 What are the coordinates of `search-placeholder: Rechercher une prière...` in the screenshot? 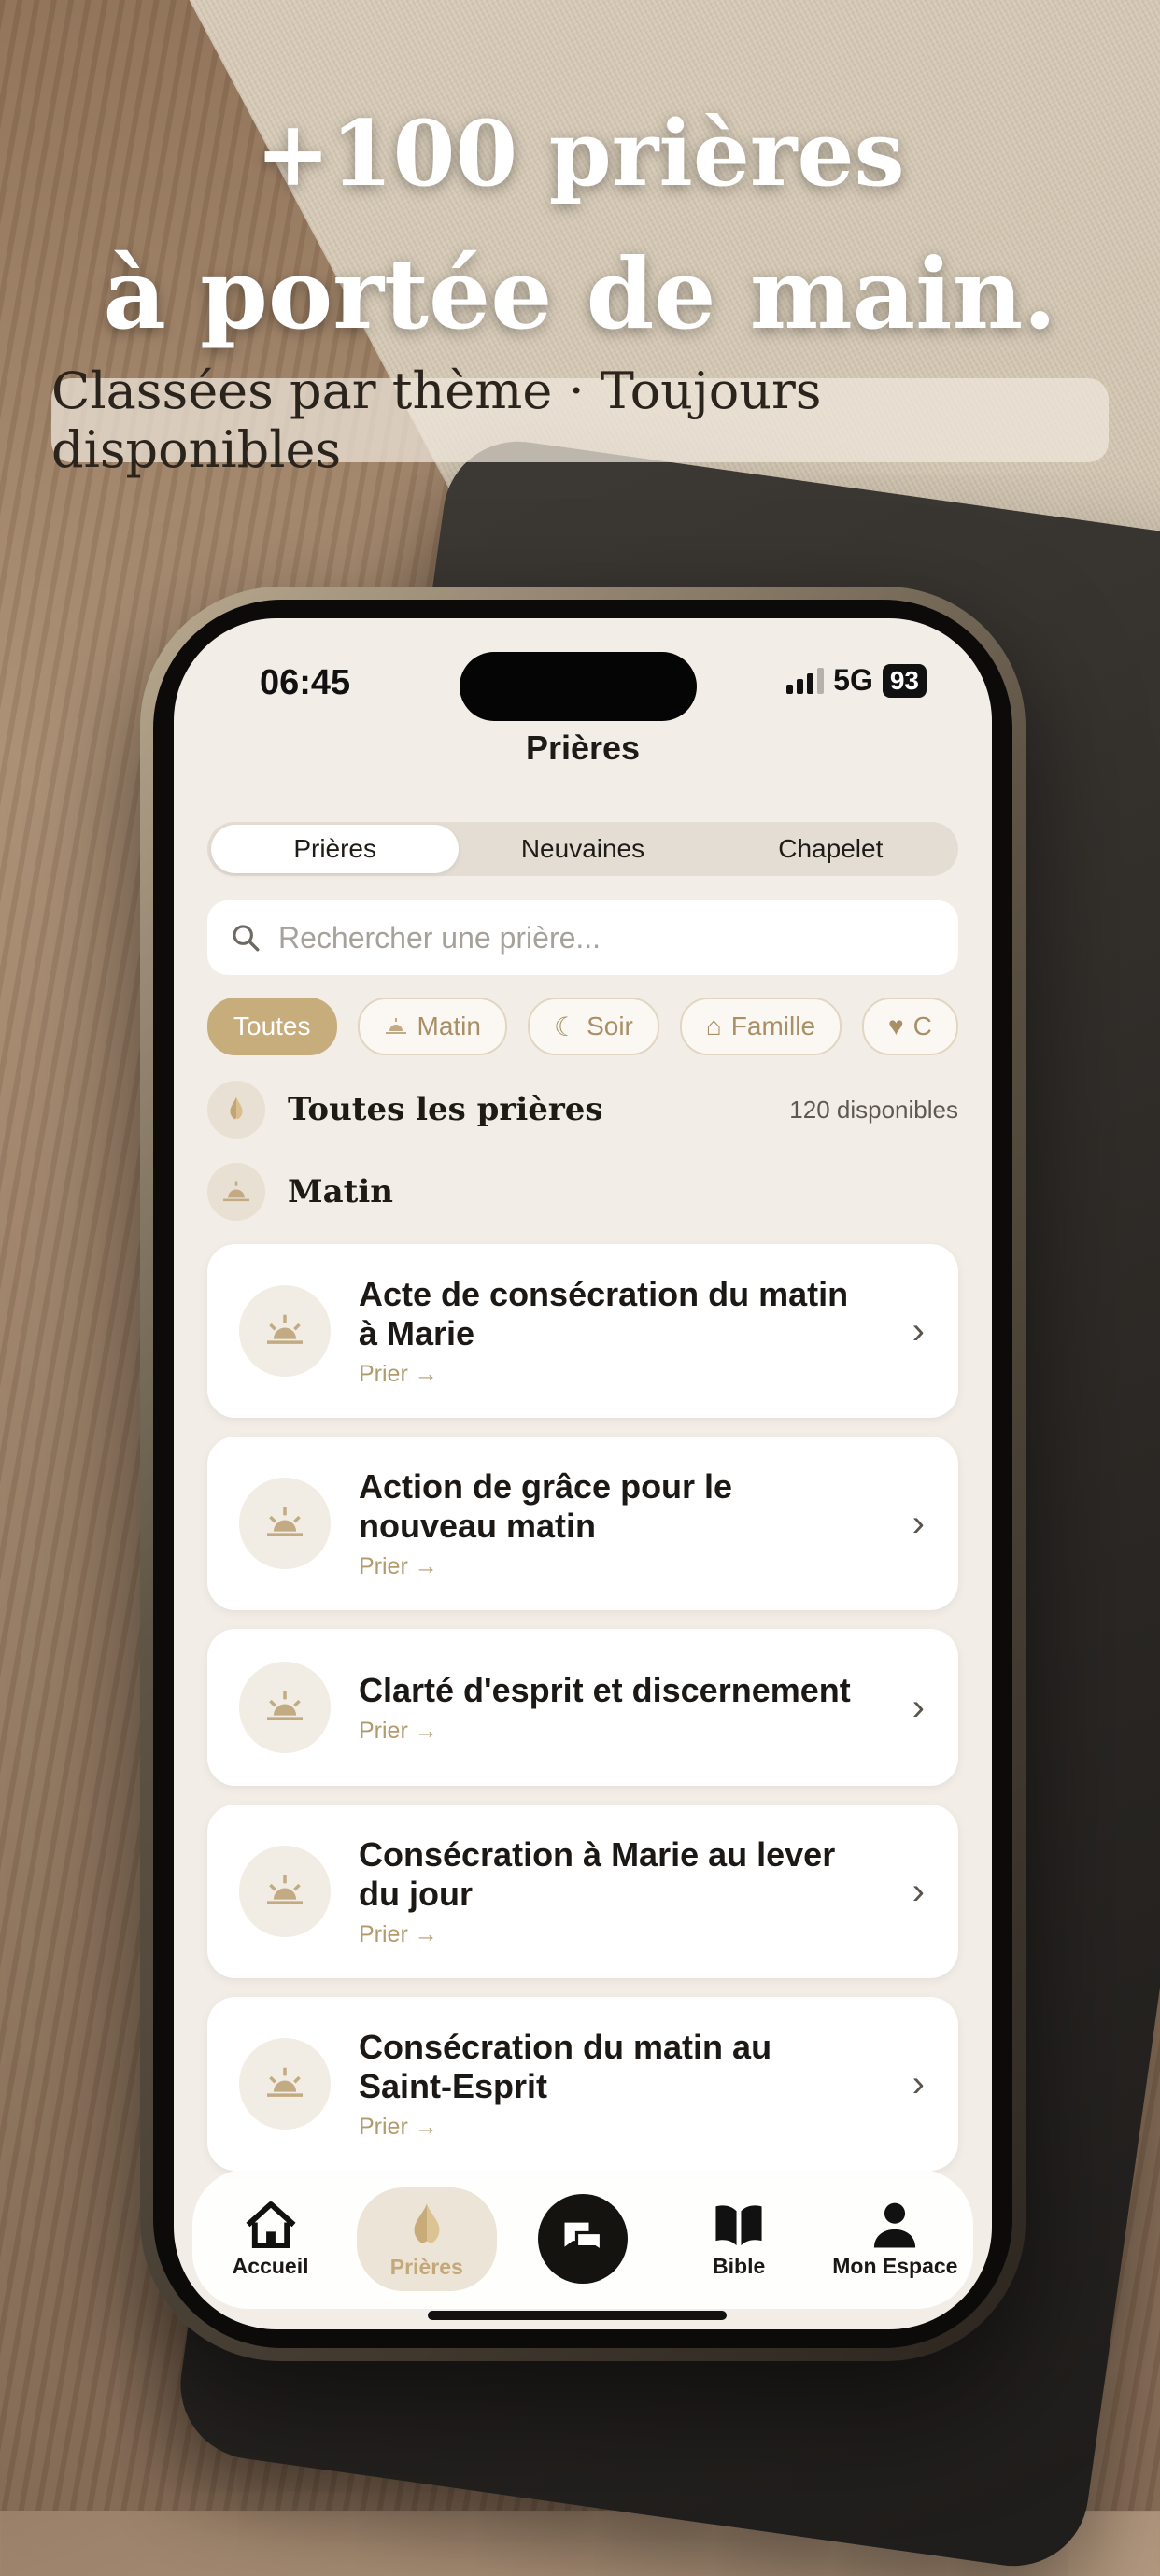 It's located at (440, 937).